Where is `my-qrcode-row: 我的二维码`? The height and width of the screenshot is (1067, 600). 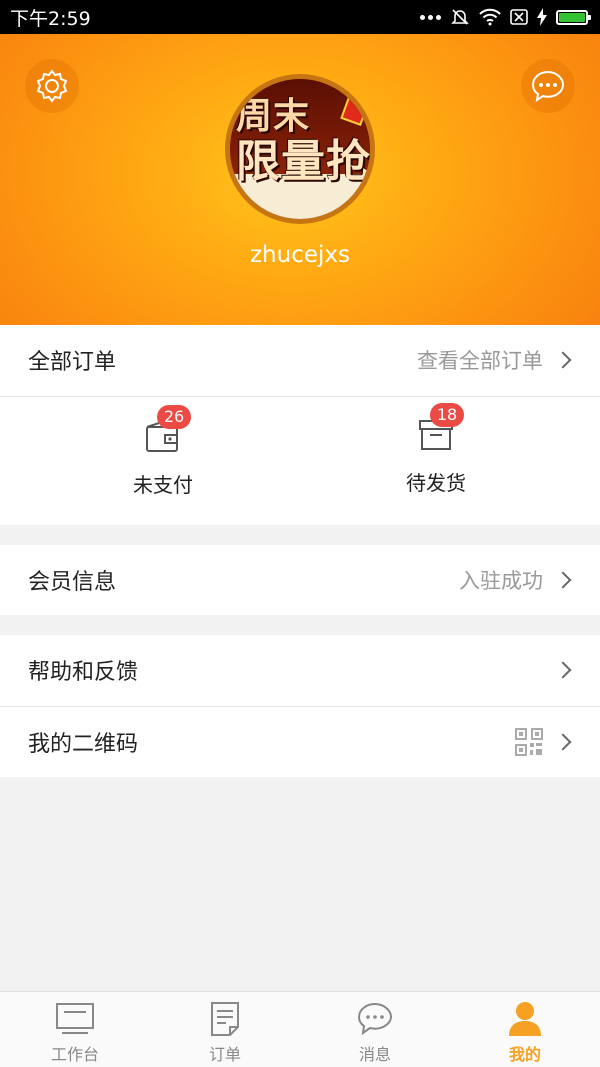
my-qrcode-row: 我的二维码 is located at coordinates (300, 742).